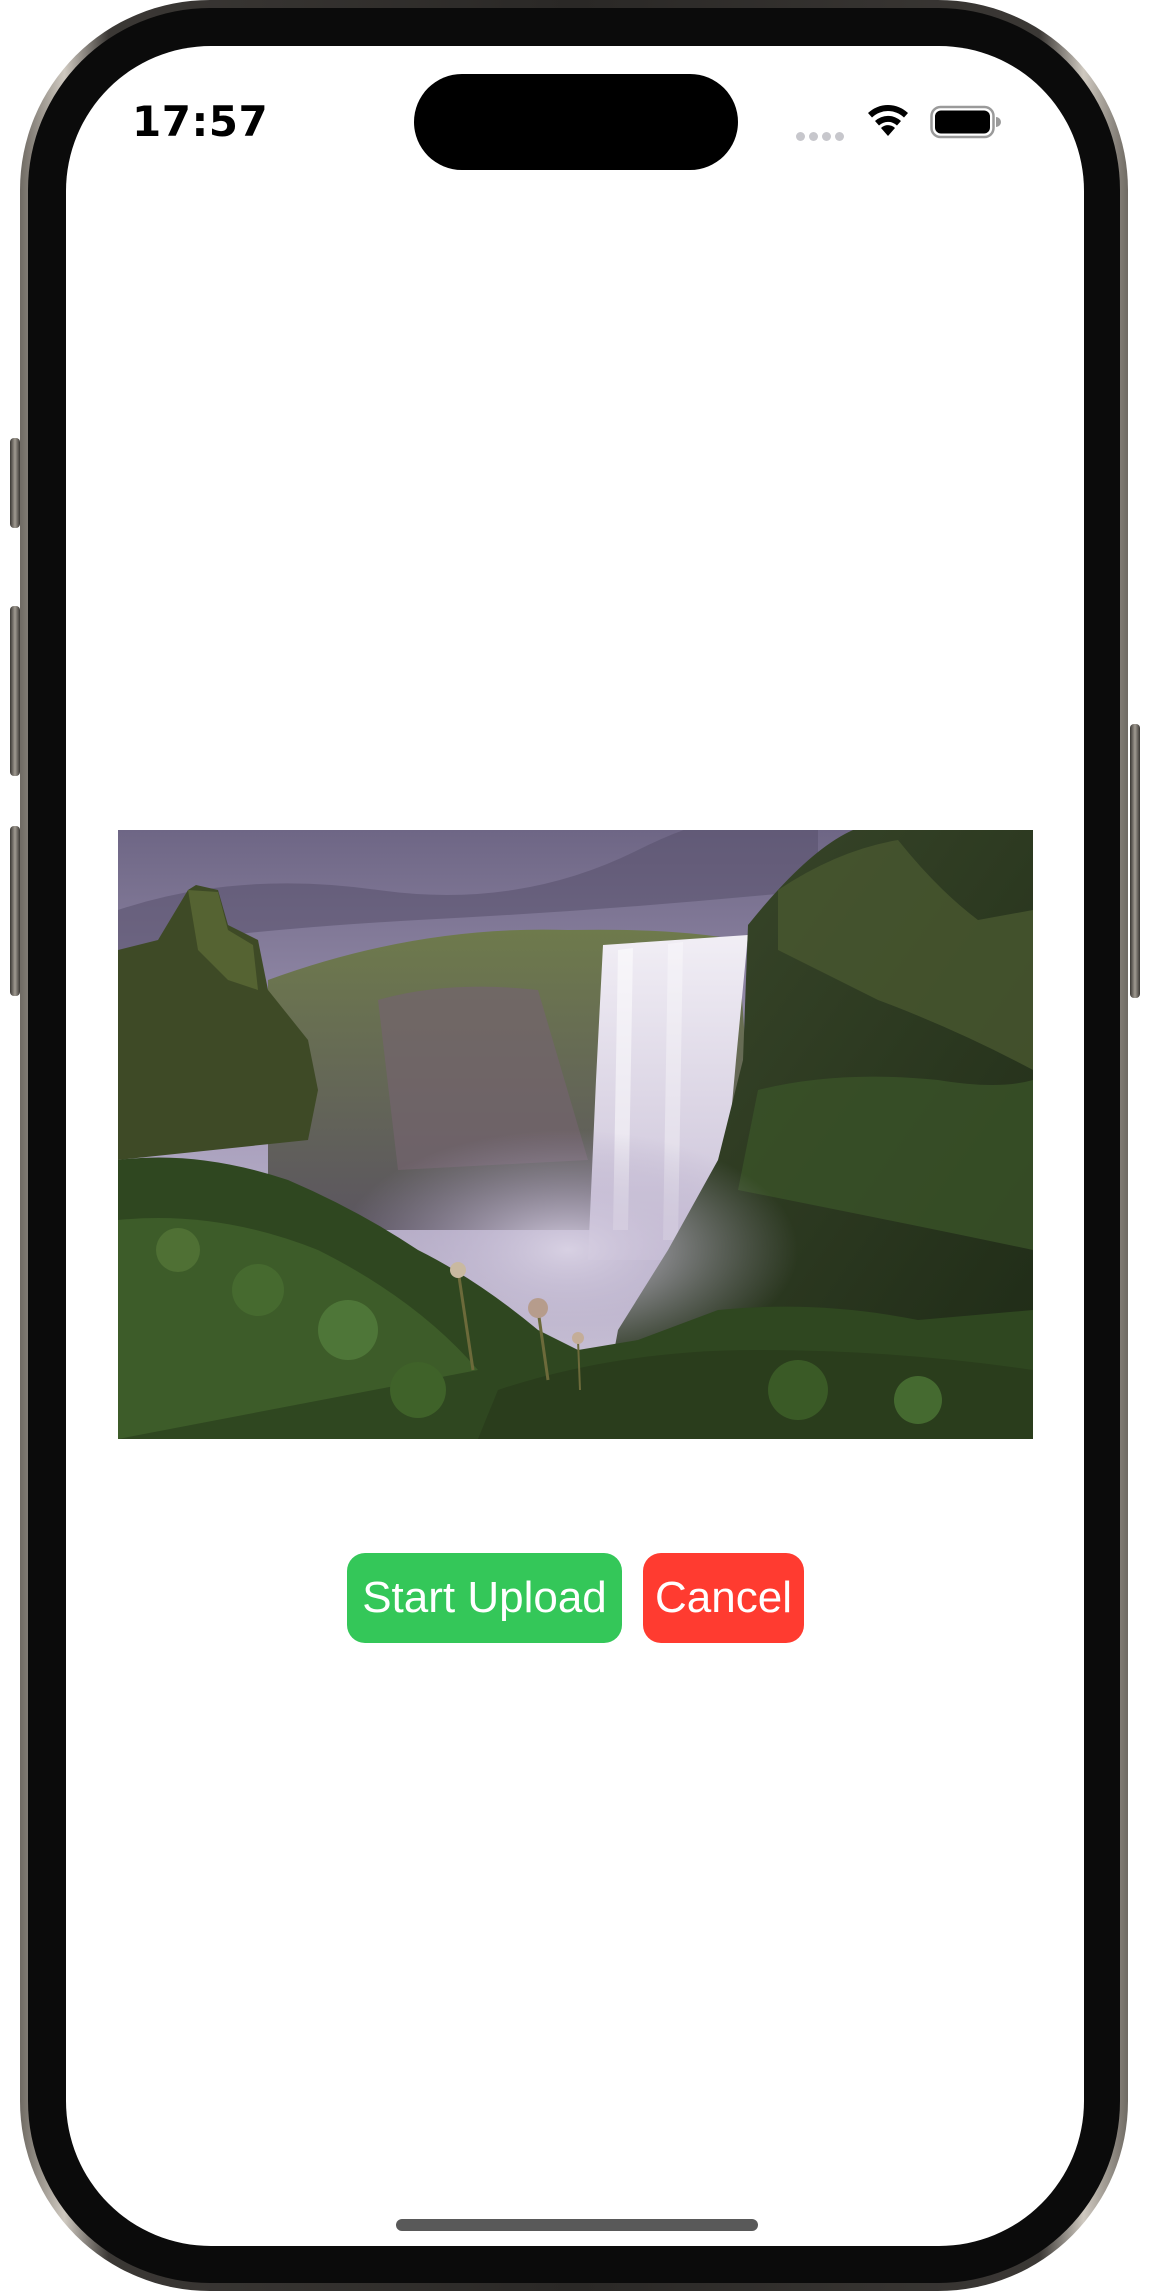 This screenshot has width=1150, height=2291. I want to click on status-time: 17:57, so click(200, 121).